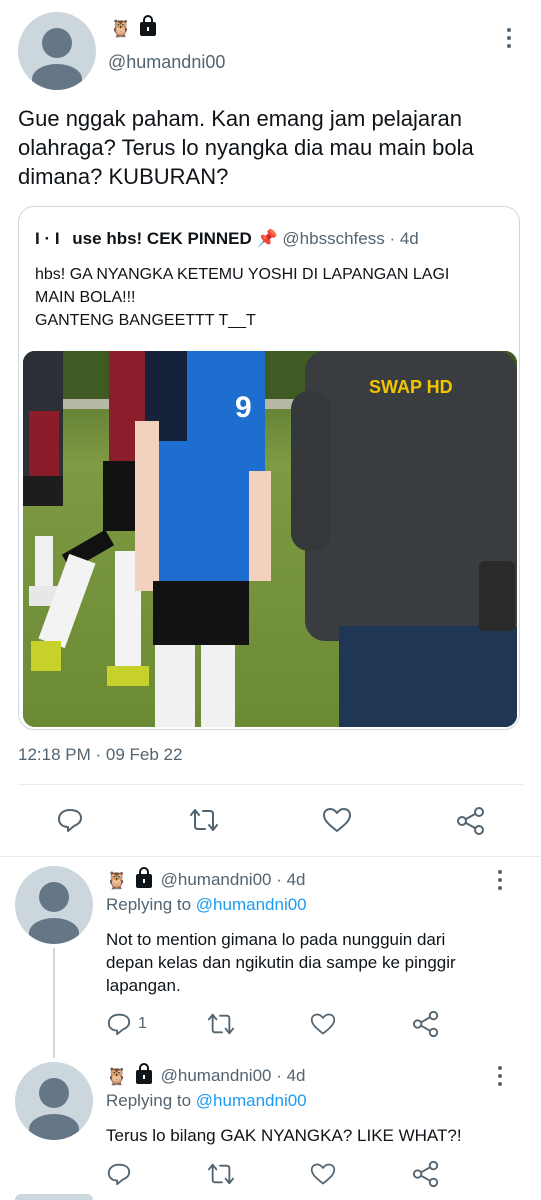 Image resolution: width=541 pixels, height=1200 pixels. Describe the element at coordinates (166, 62) in the screenshot. I see `main-handle: @humandni00` at that location.